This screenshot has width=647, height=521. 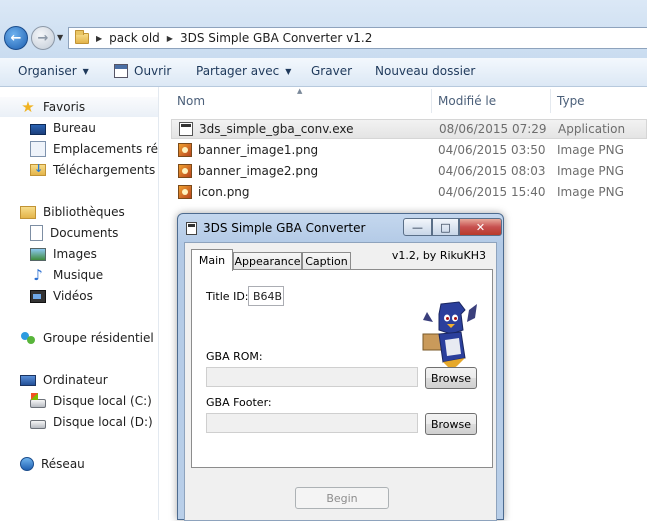 I want to click on nav-desktop: Bureau, so click(x=63, y=128).